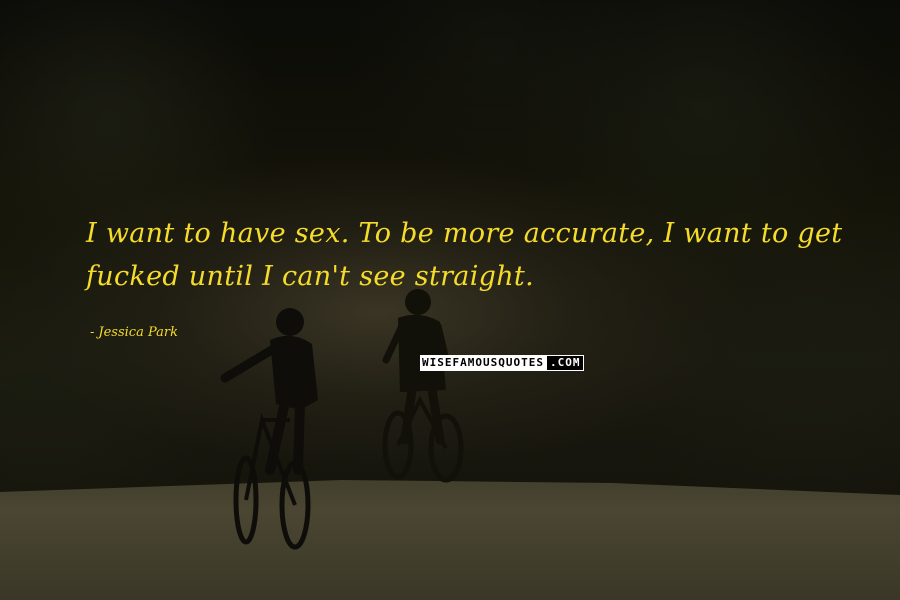 The image size is (900, 600). Describe the element at coordinates (423, 386) in the screenshot. I see `adult-cyclist` at that location.